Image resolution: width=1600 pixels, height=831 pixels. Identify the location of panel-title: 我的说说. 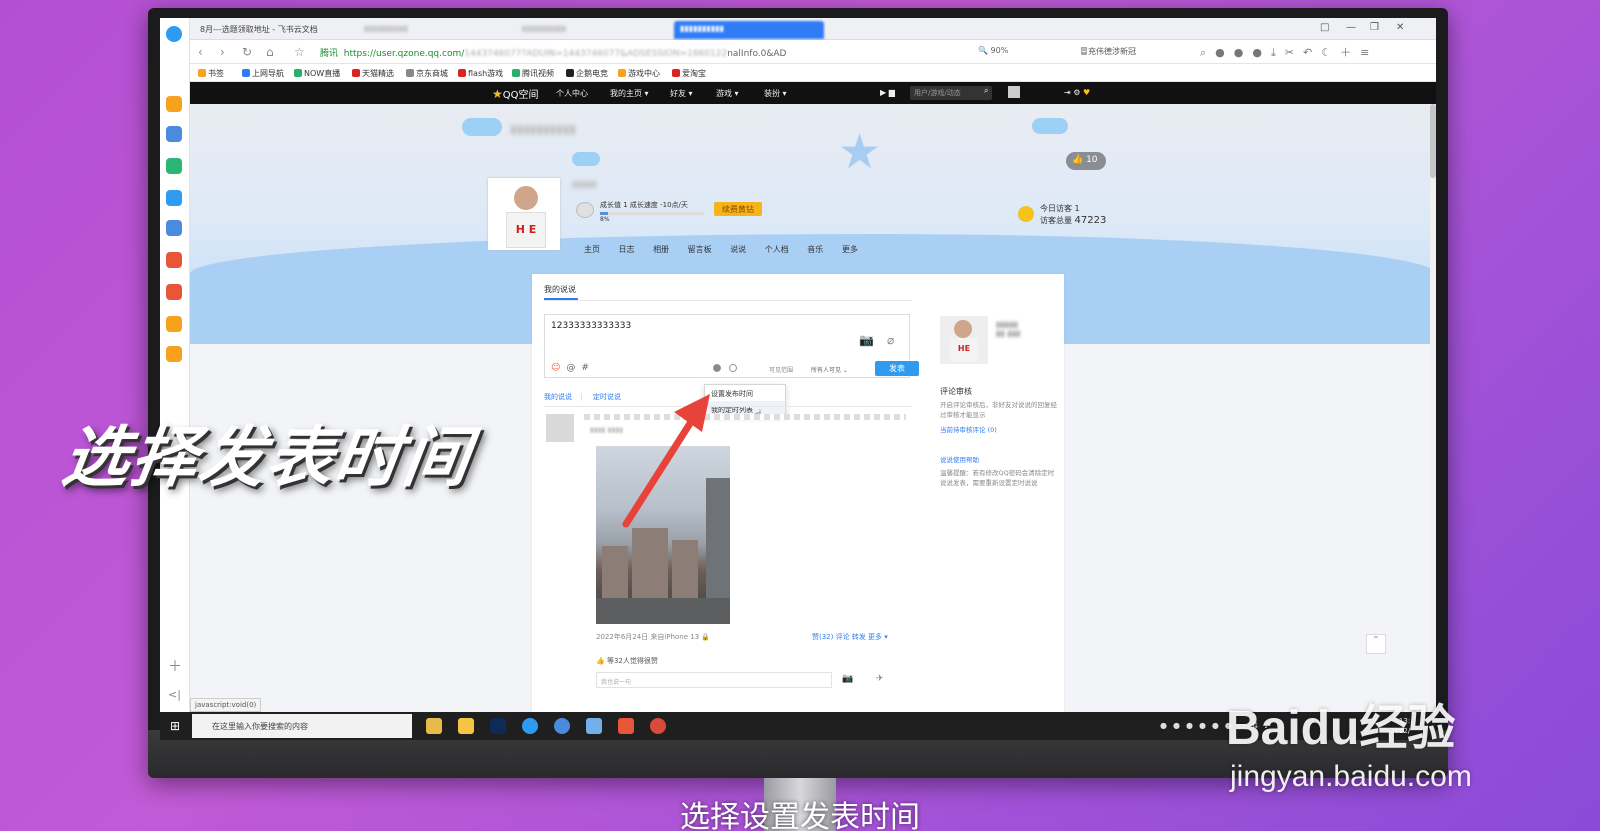
(560, 289).